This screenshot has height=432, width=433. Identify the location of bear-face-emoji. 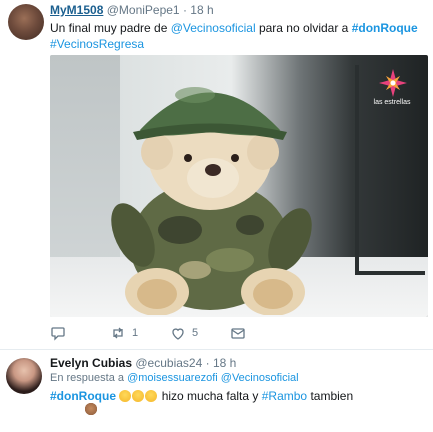
(91, 409).